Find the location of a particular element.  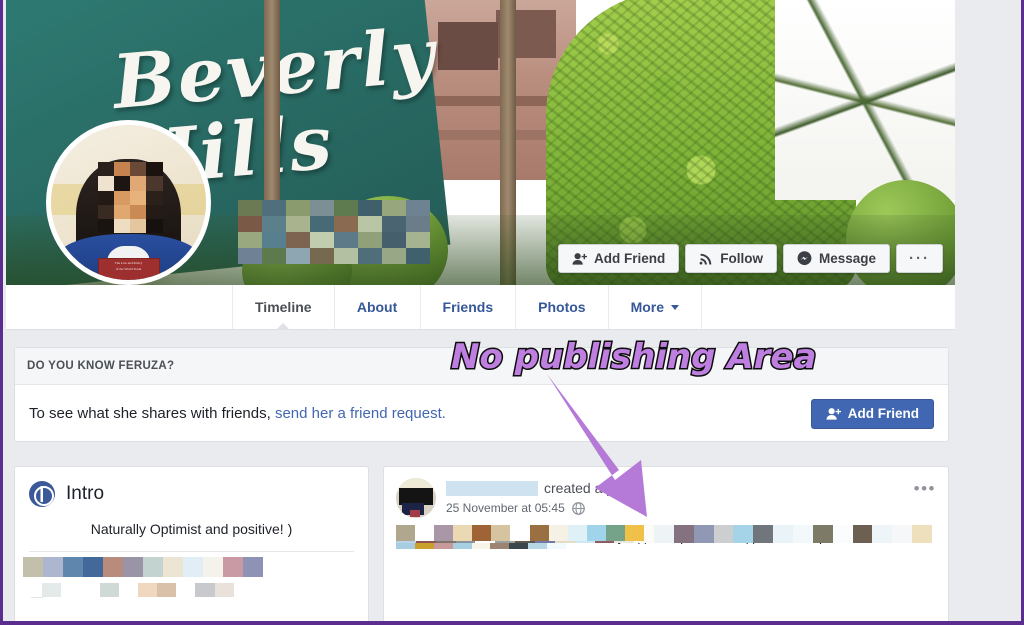

intro-bio: Naturally Optimist and positive! ) is located at coordinates (191, 529).